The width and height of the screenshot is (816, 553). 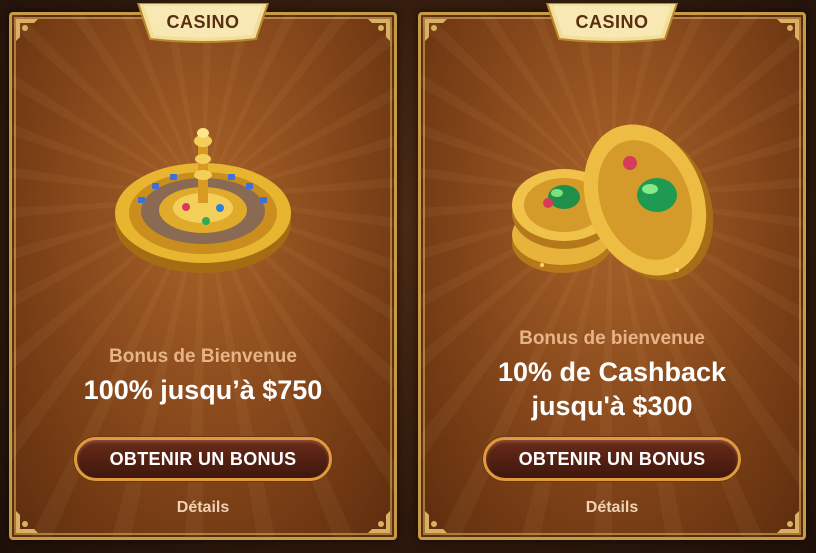 What do you see at coordinates (612, 372) in the screenshot?
I see `headline-line: 10% de Cashback` at bounding box center [612, 372].